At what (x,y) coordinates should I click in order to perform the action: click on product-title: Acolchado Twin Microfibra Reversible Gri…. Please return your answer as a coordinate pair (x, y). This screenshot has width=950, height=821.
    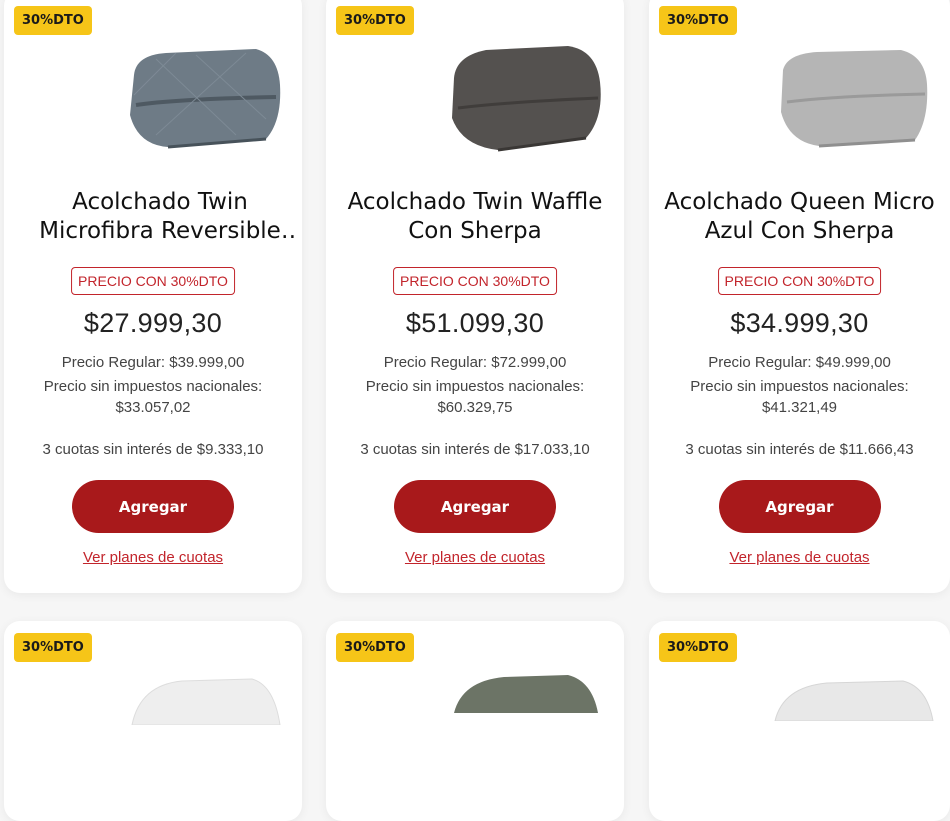
    Looking at the image, I should click on (160, 217).